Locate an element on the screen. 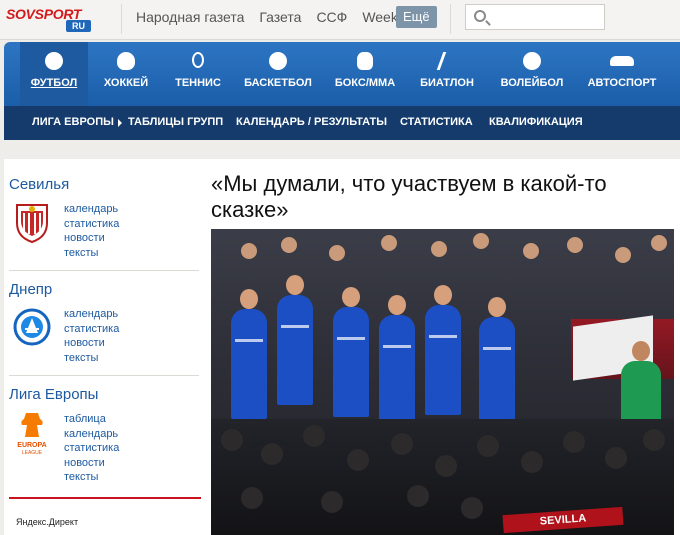 This screenshot has height=535, width=680. europa-league-logo-icon: EUROPA LEAGUE is located at coordinates (32, 434).